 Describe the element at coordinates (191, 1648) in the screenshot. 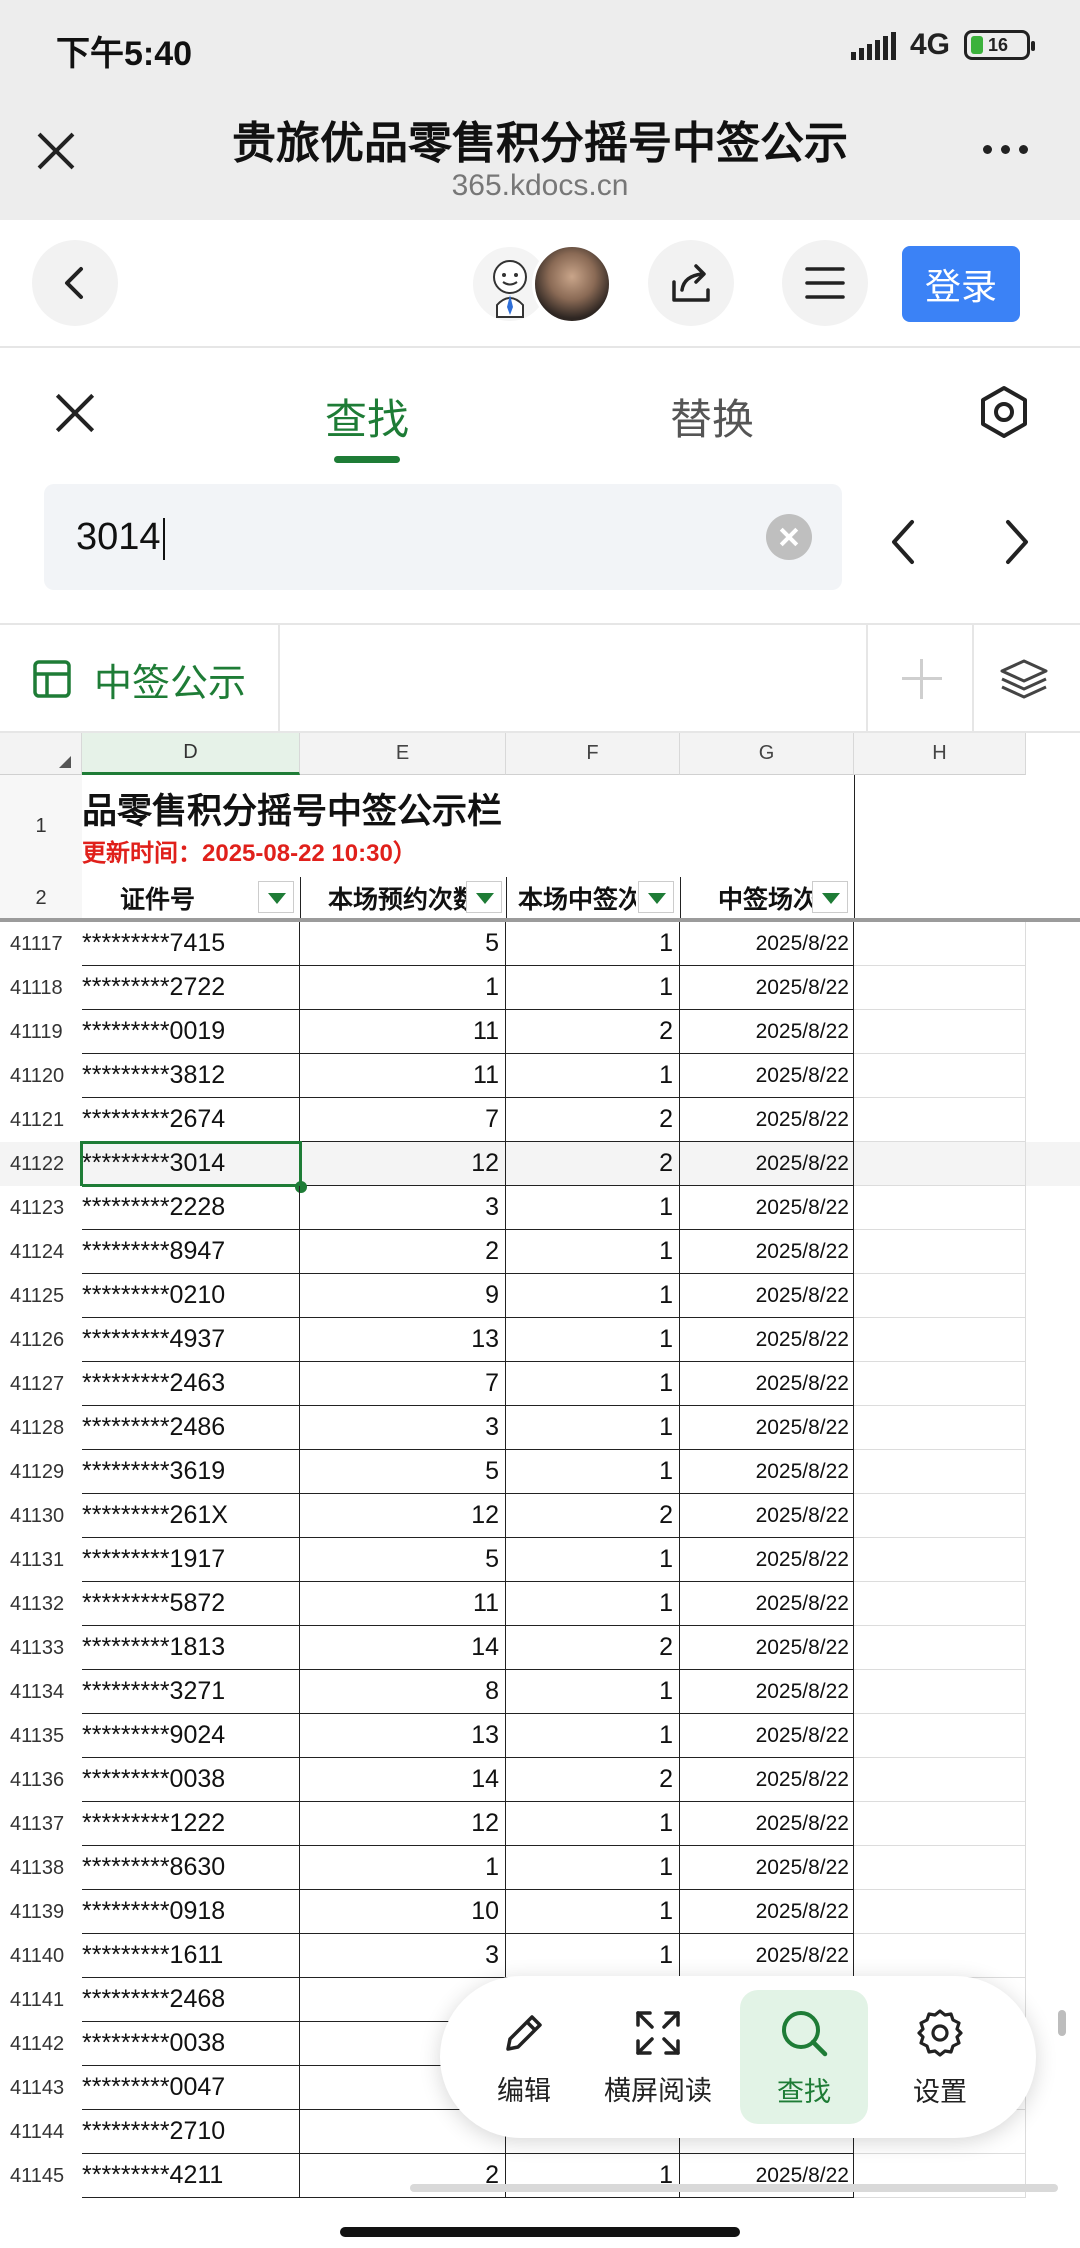

I see `table-cell: *********1813` at that location.